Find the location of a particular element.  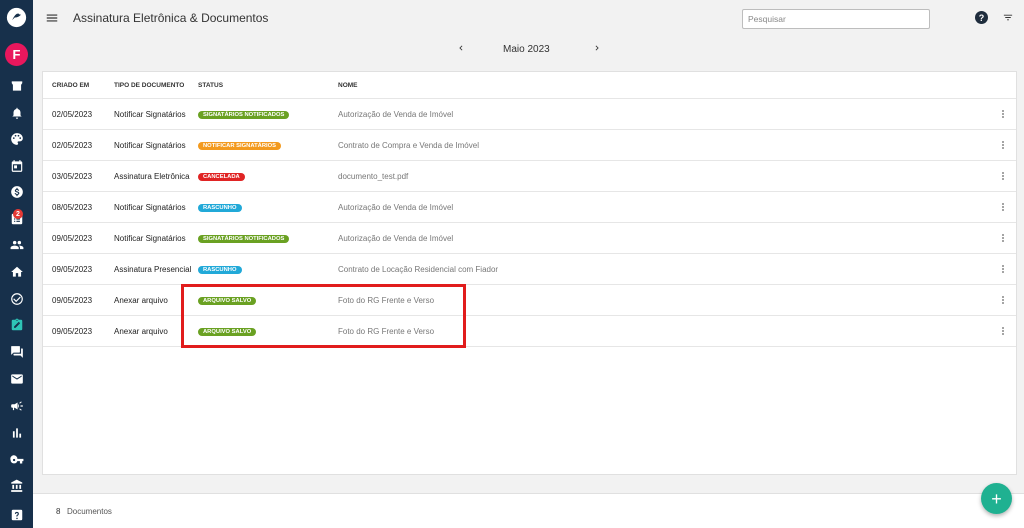

document-count-label: Documentos is located at coordinates (89, 511).